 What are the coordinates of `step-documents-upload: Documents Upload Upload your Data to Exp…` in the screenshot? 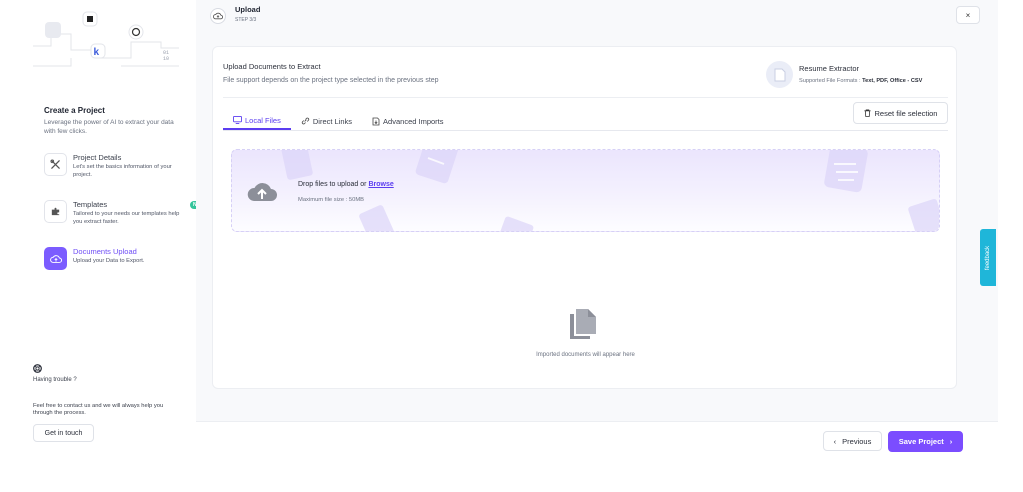 It's located at (119, 265).